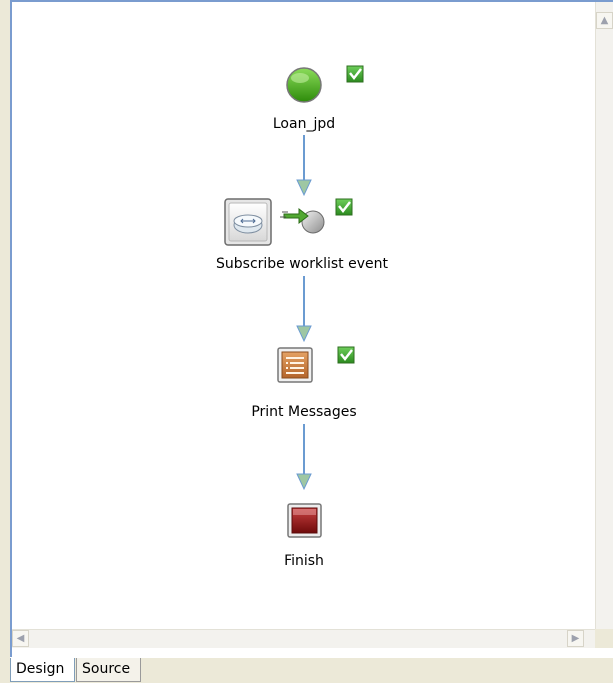 This screenshot has width=613, height=683. I want to click on editor-tabs: Design Source, so click(311, 670).